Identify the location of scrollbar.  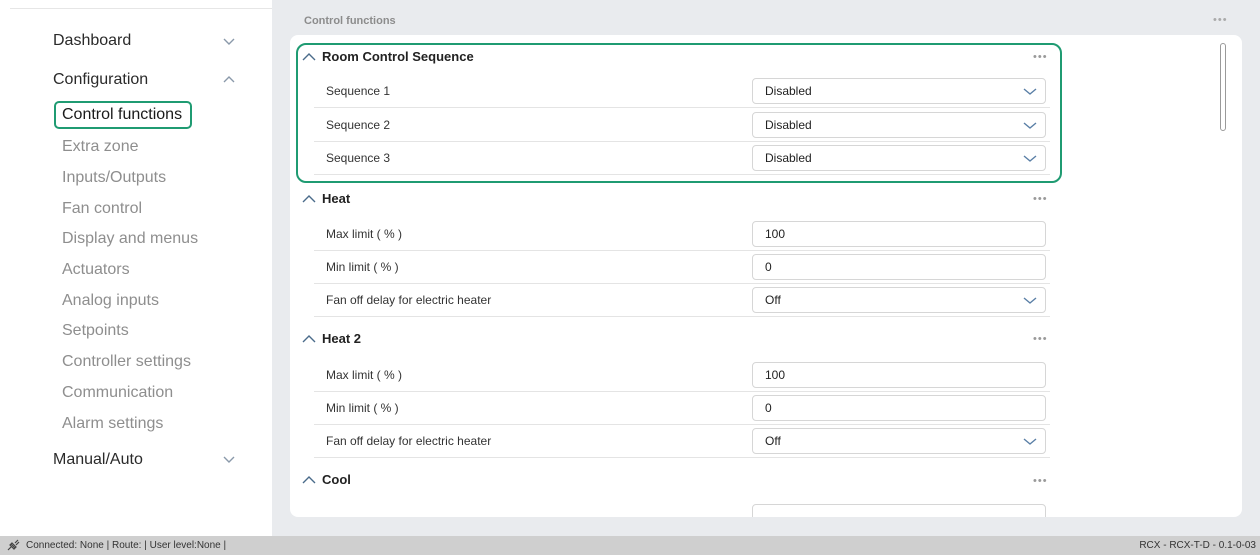
(1223, 276).